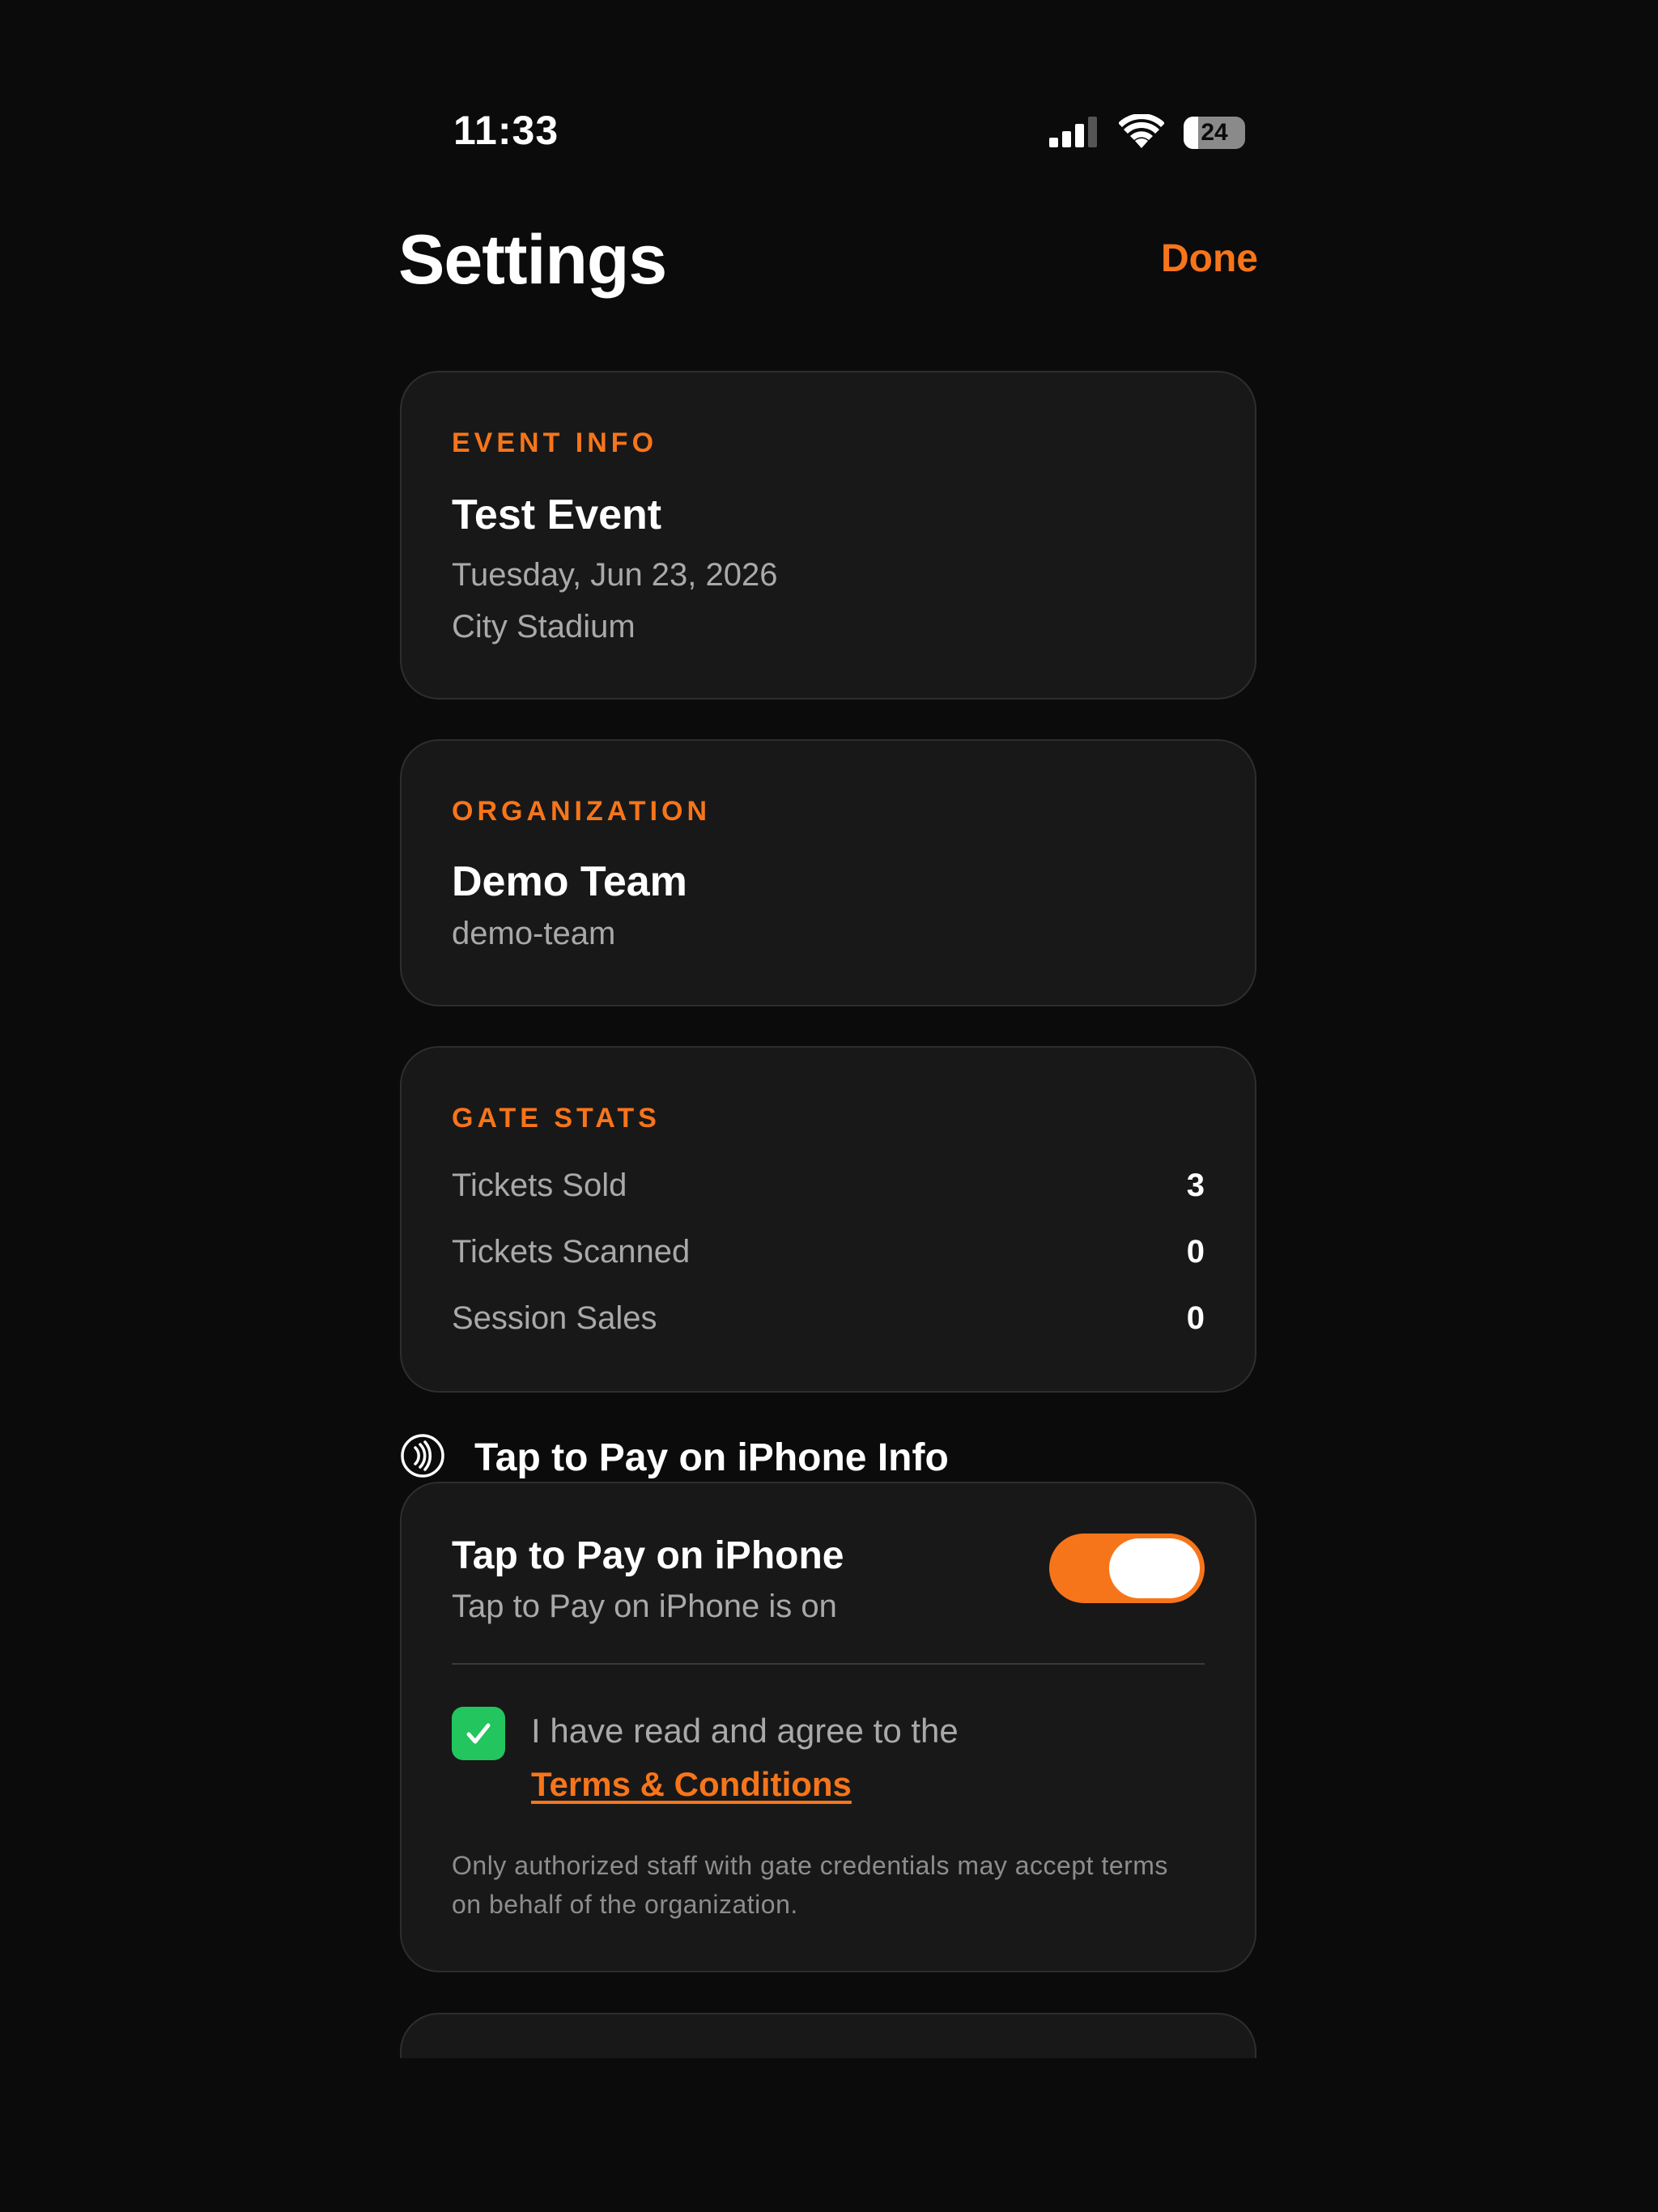 The width and height of the screenshot is (1658, 2212). What do you see at coordinates (828, 1664) in the screenshot?
I see `divider` at bounding box center [828, 1664].